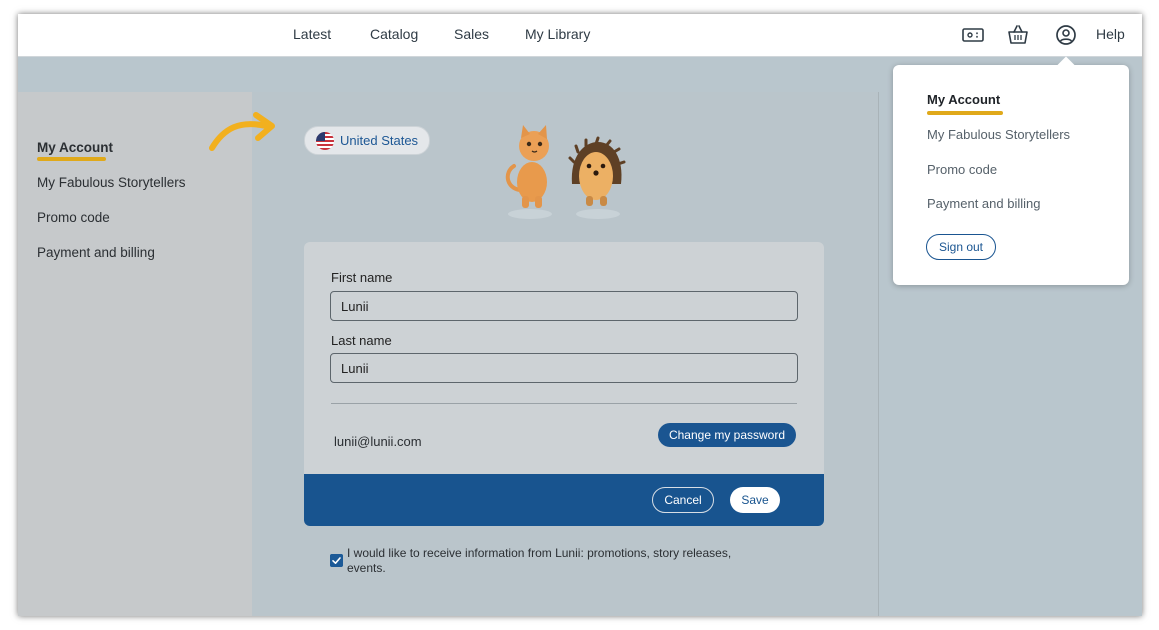  What do you see at coordinates (998, 134) in the screenshot?
I see `dropdown-item-storytellers: My Fabulous Storytellers` at bounding box center [998, 134].